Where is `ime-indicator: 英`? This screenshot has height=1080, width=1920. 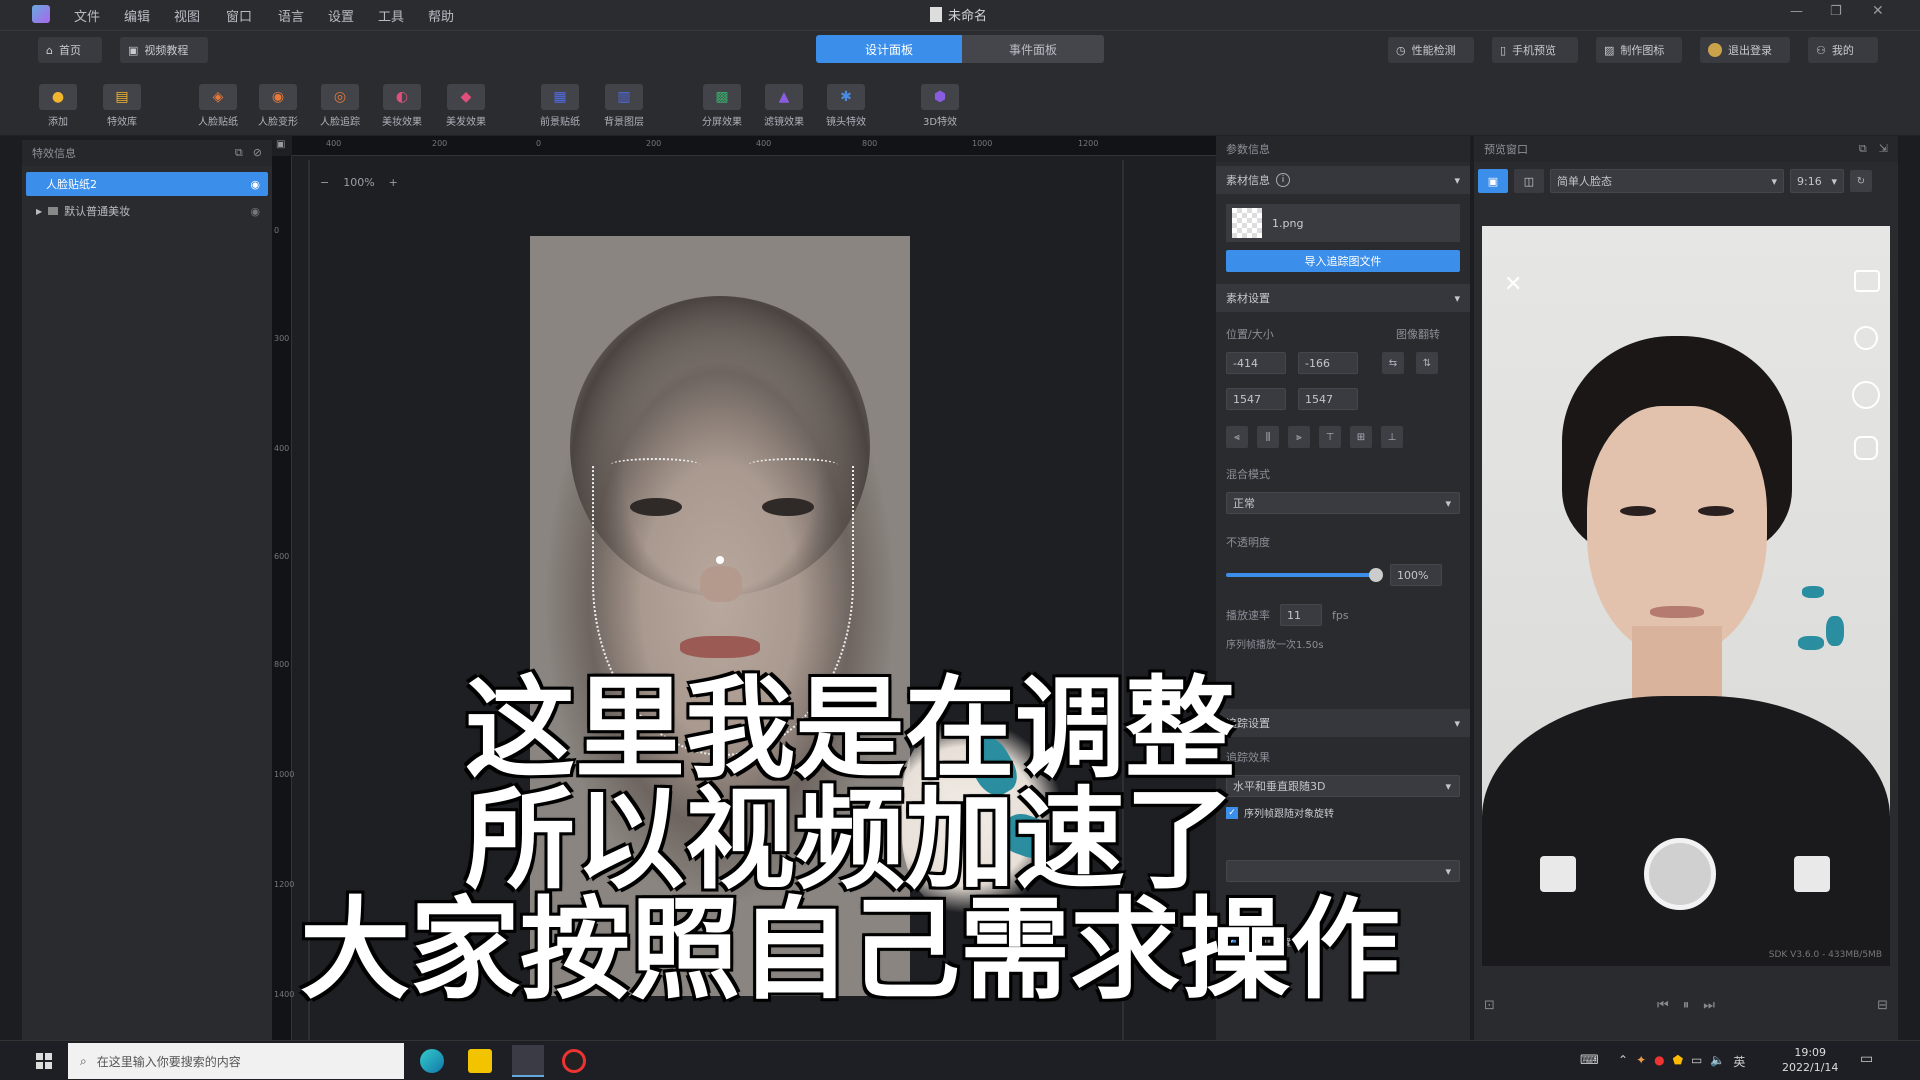 ime-indicator: 英 is located at coordinates (1739, 1061).